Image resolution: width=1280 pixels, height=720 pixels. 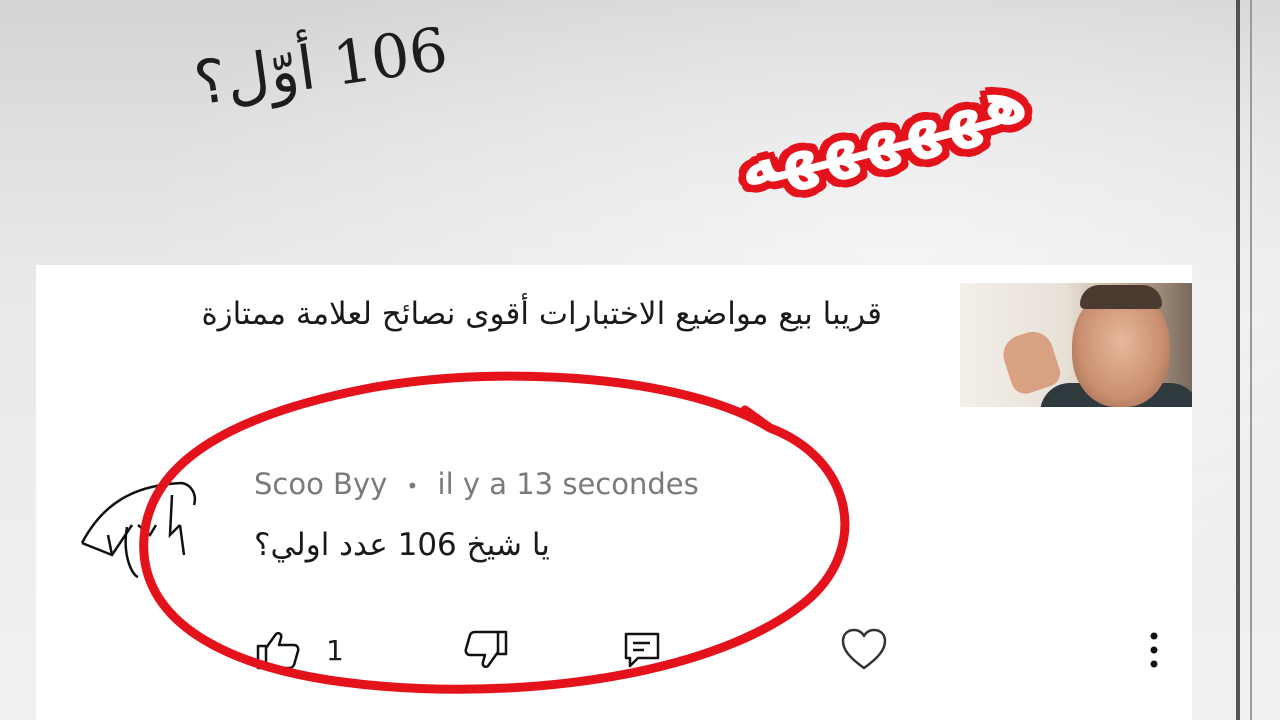 I want to click on thumbs-up-icon, so click(x=278, y=650).